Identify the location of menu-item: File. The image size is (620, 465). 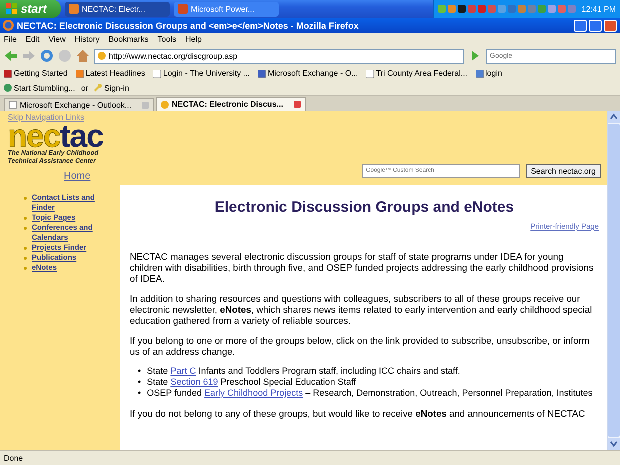
(10, 39).